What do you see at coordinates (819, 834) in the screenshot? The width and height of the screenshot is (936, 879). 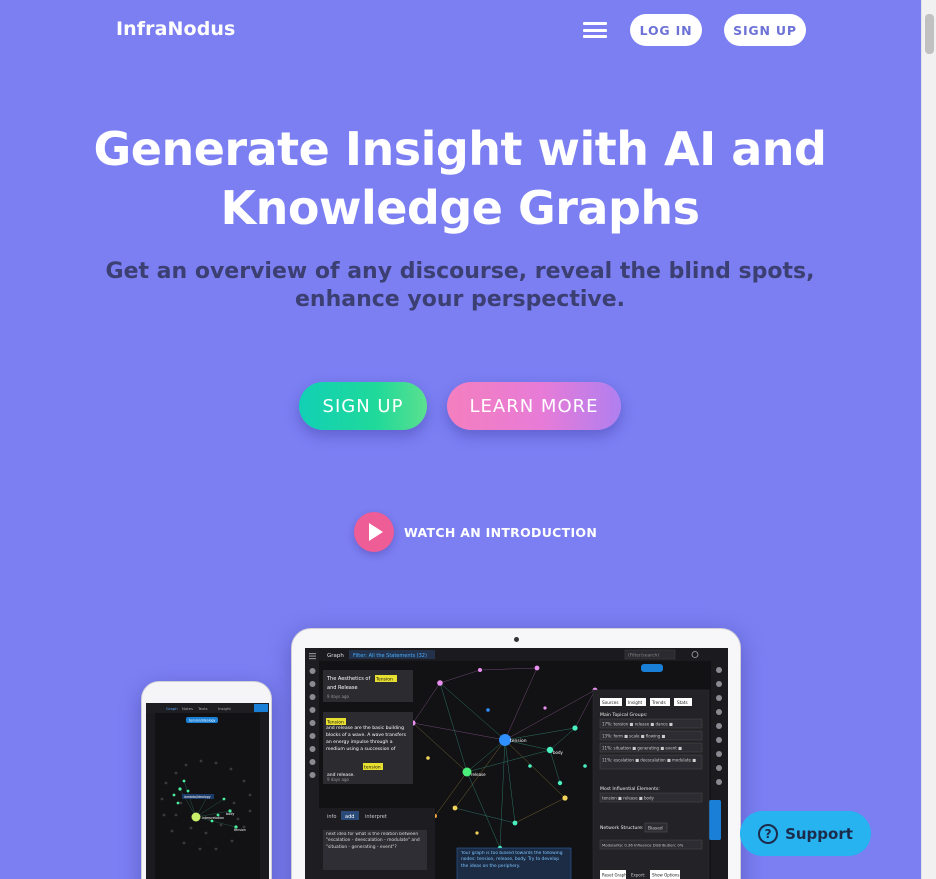 I see `support-label: Support` at bounding box center [819, 834].